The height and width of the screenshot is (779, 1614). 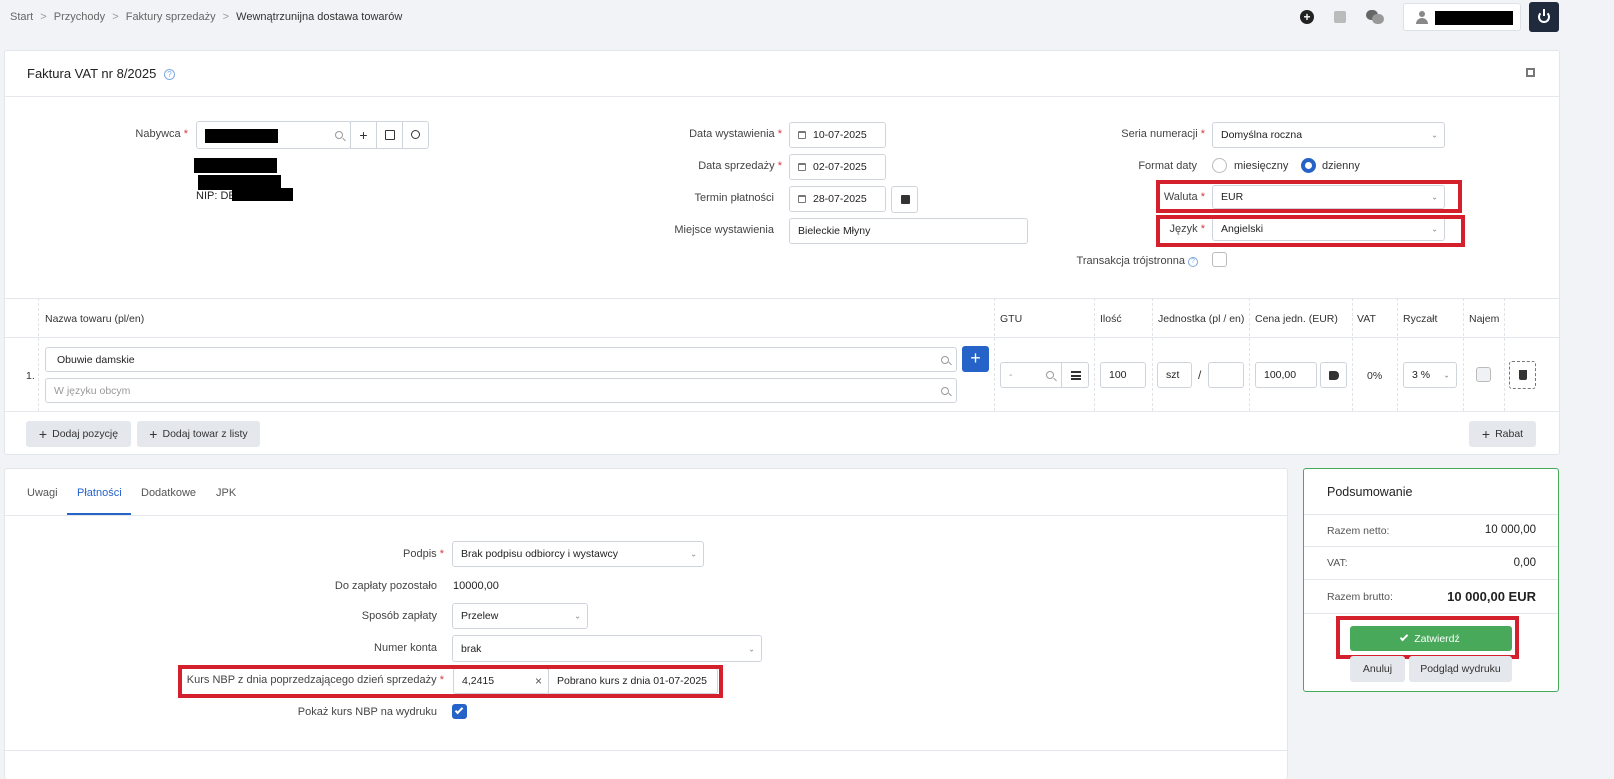 What do you see at coordinates (1366, 319) in the screenshot?
I see `col-vat: VAT` at bounding box center [1366, 319].